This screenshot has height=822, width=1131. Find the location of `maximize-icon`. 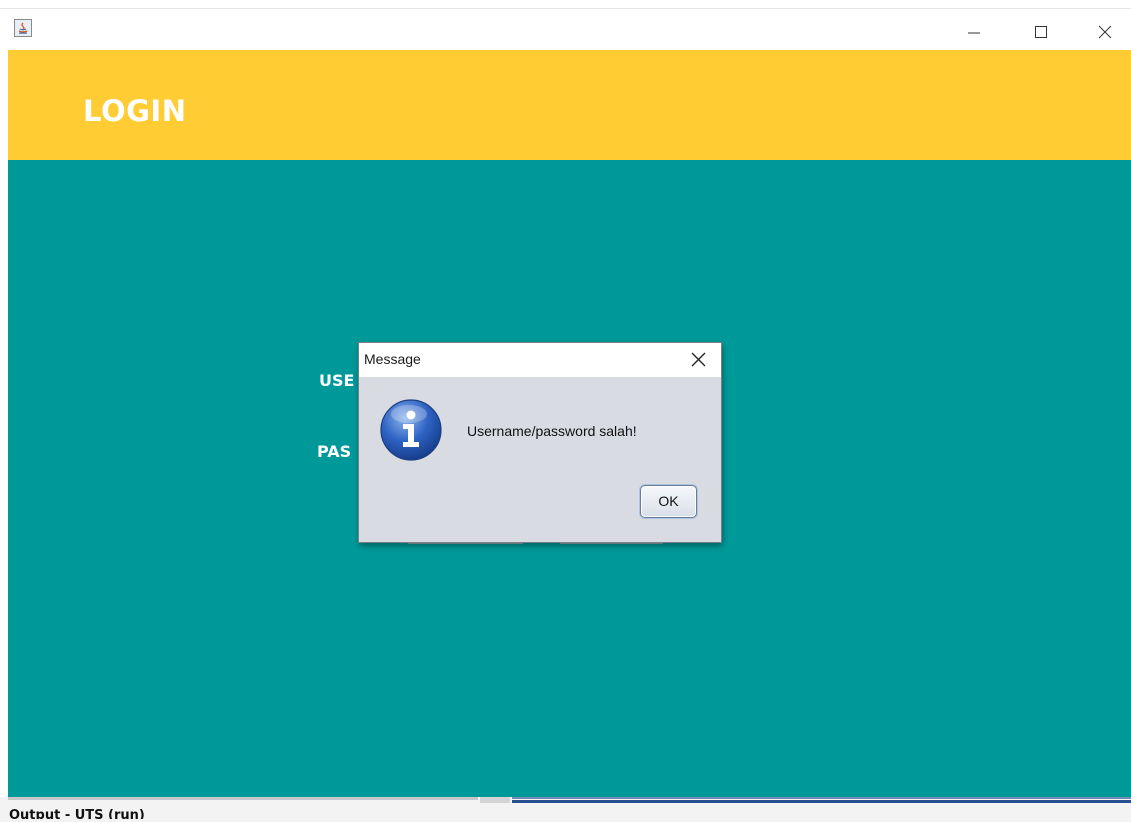

maximize-icon is located at coordinates (1041, 32).